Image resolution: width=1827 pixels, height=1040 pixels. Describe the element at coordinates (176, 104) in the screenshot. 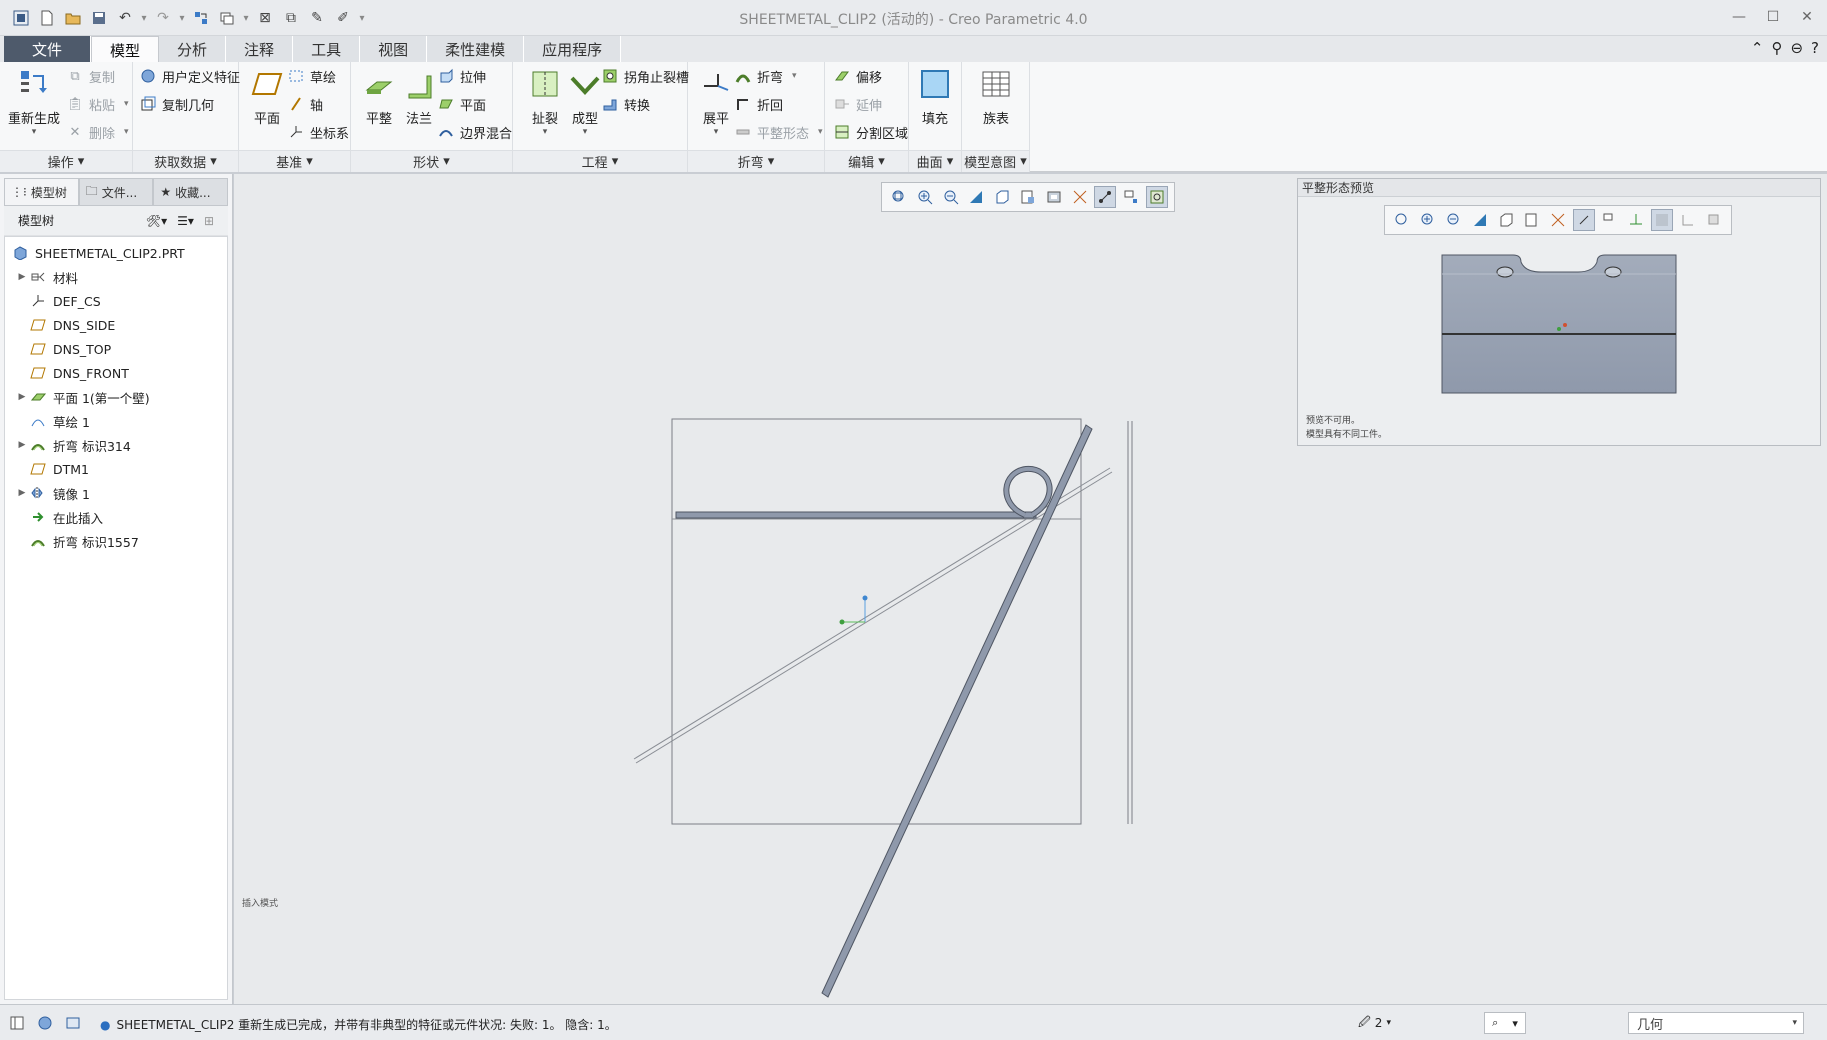

I see `copy-geometry-button: 复制几何` at that location.